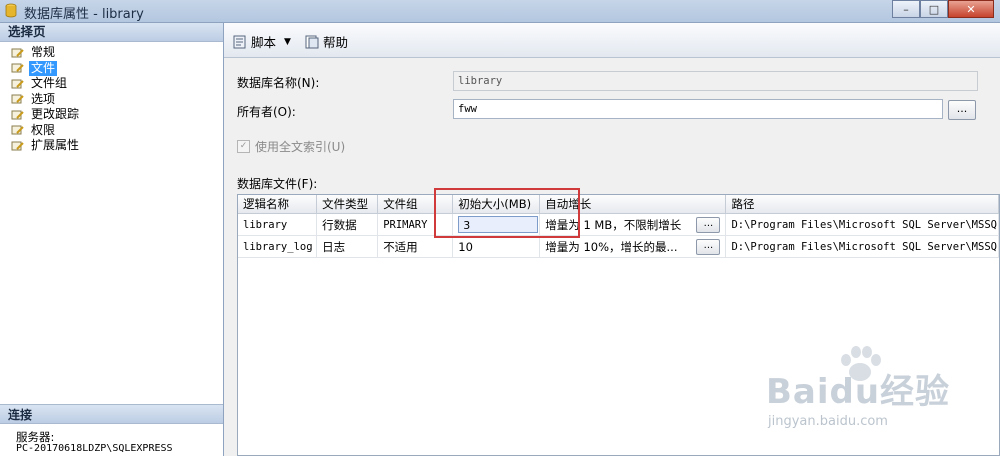  What do you see at coordinates (633, 204) in the screenshot?
I see `column-header: 自动增长` at bounding box center [633, 204].